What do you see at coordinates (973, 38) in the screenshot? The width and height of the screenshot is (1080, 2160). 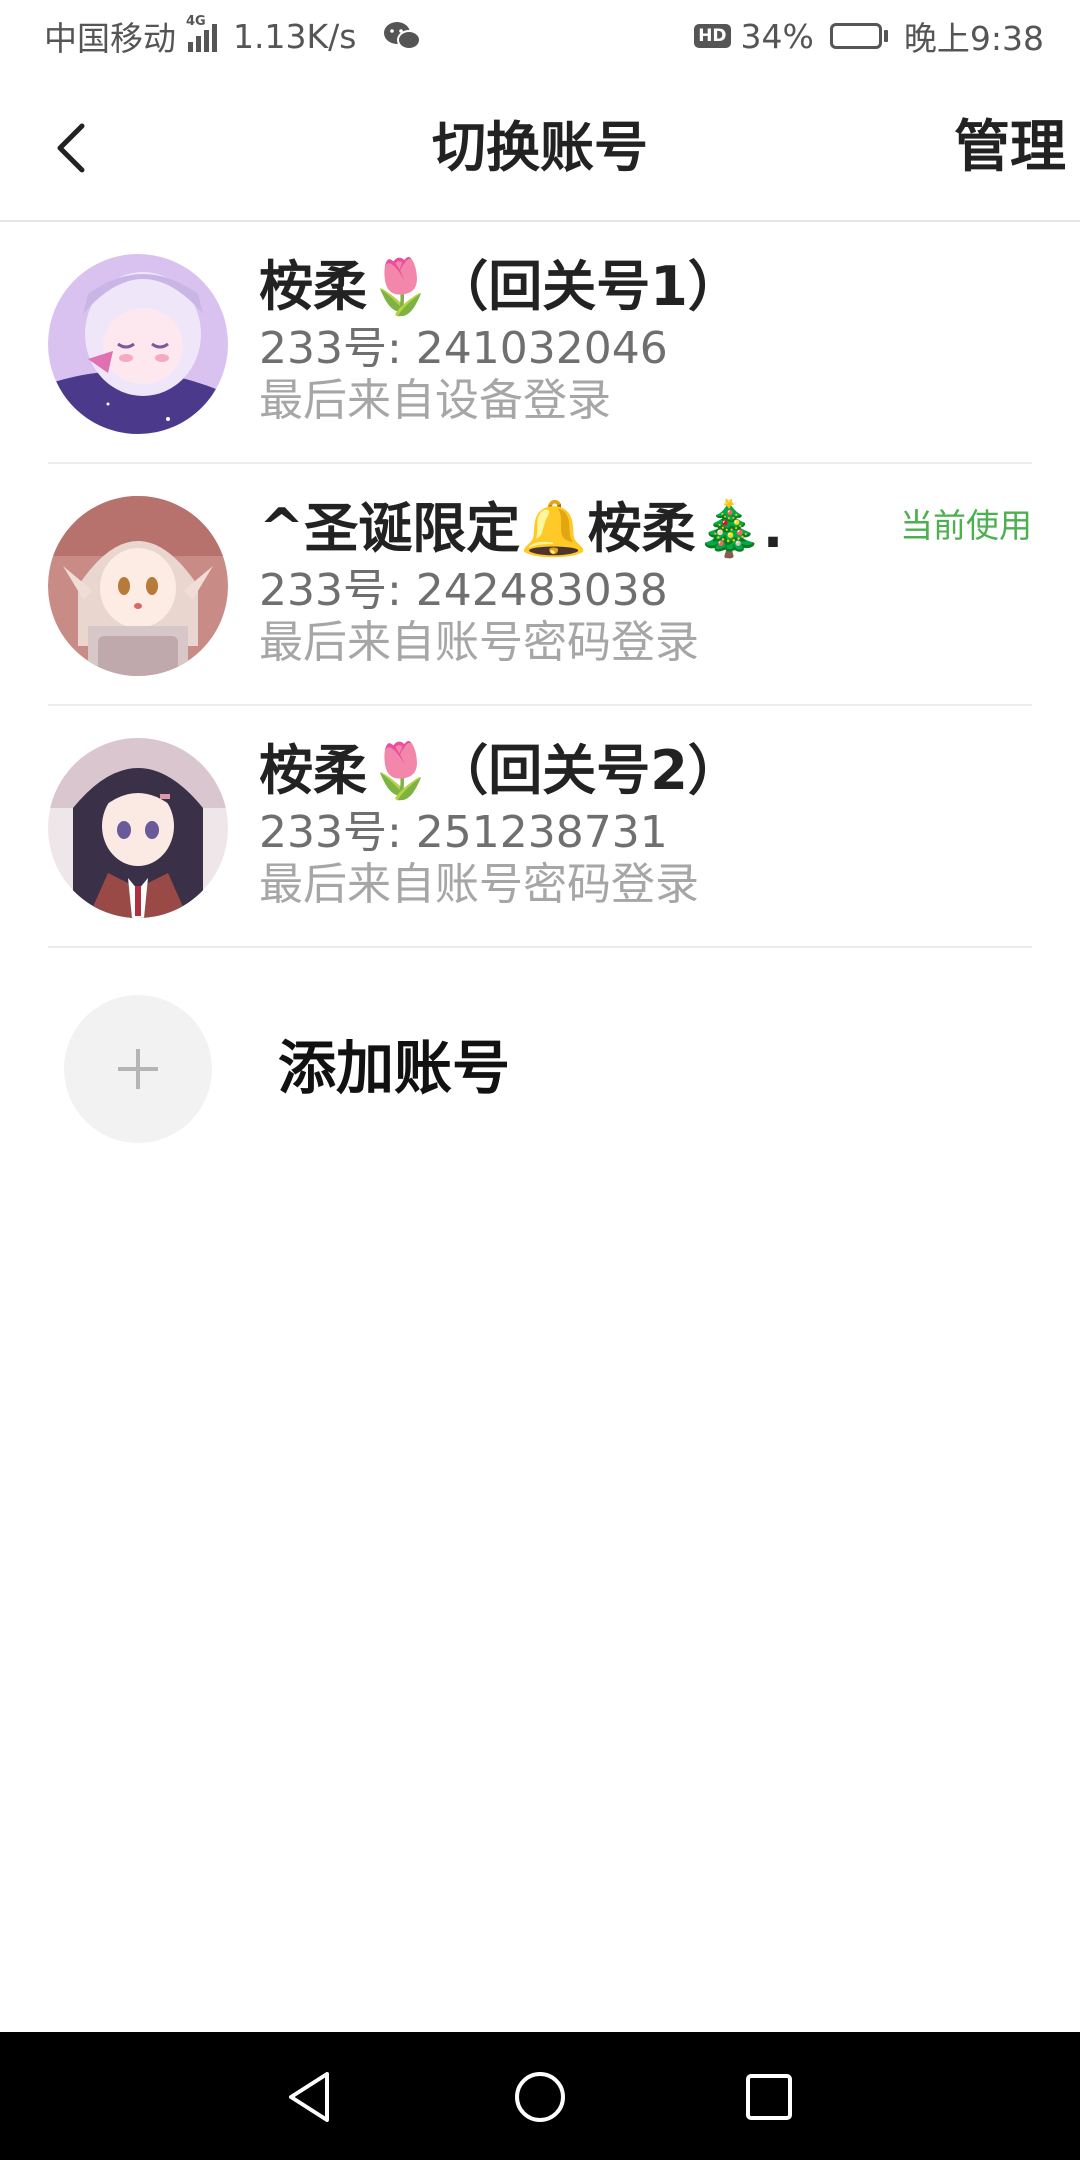 I see `clock: 晚上9:38` at bounding box center [973, 38].